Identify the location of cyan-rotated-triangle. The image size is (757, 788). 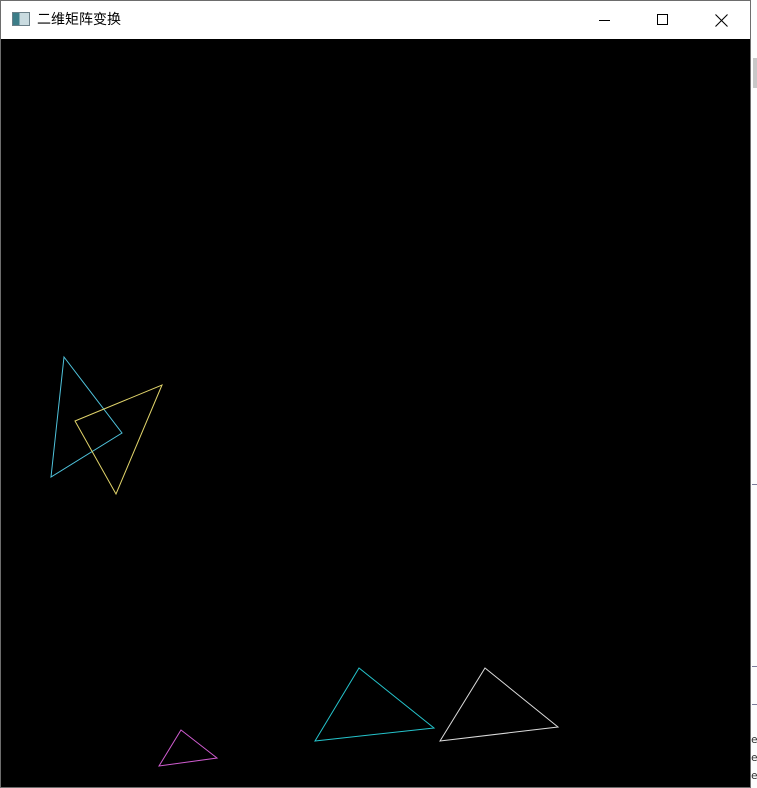
(86, 416).